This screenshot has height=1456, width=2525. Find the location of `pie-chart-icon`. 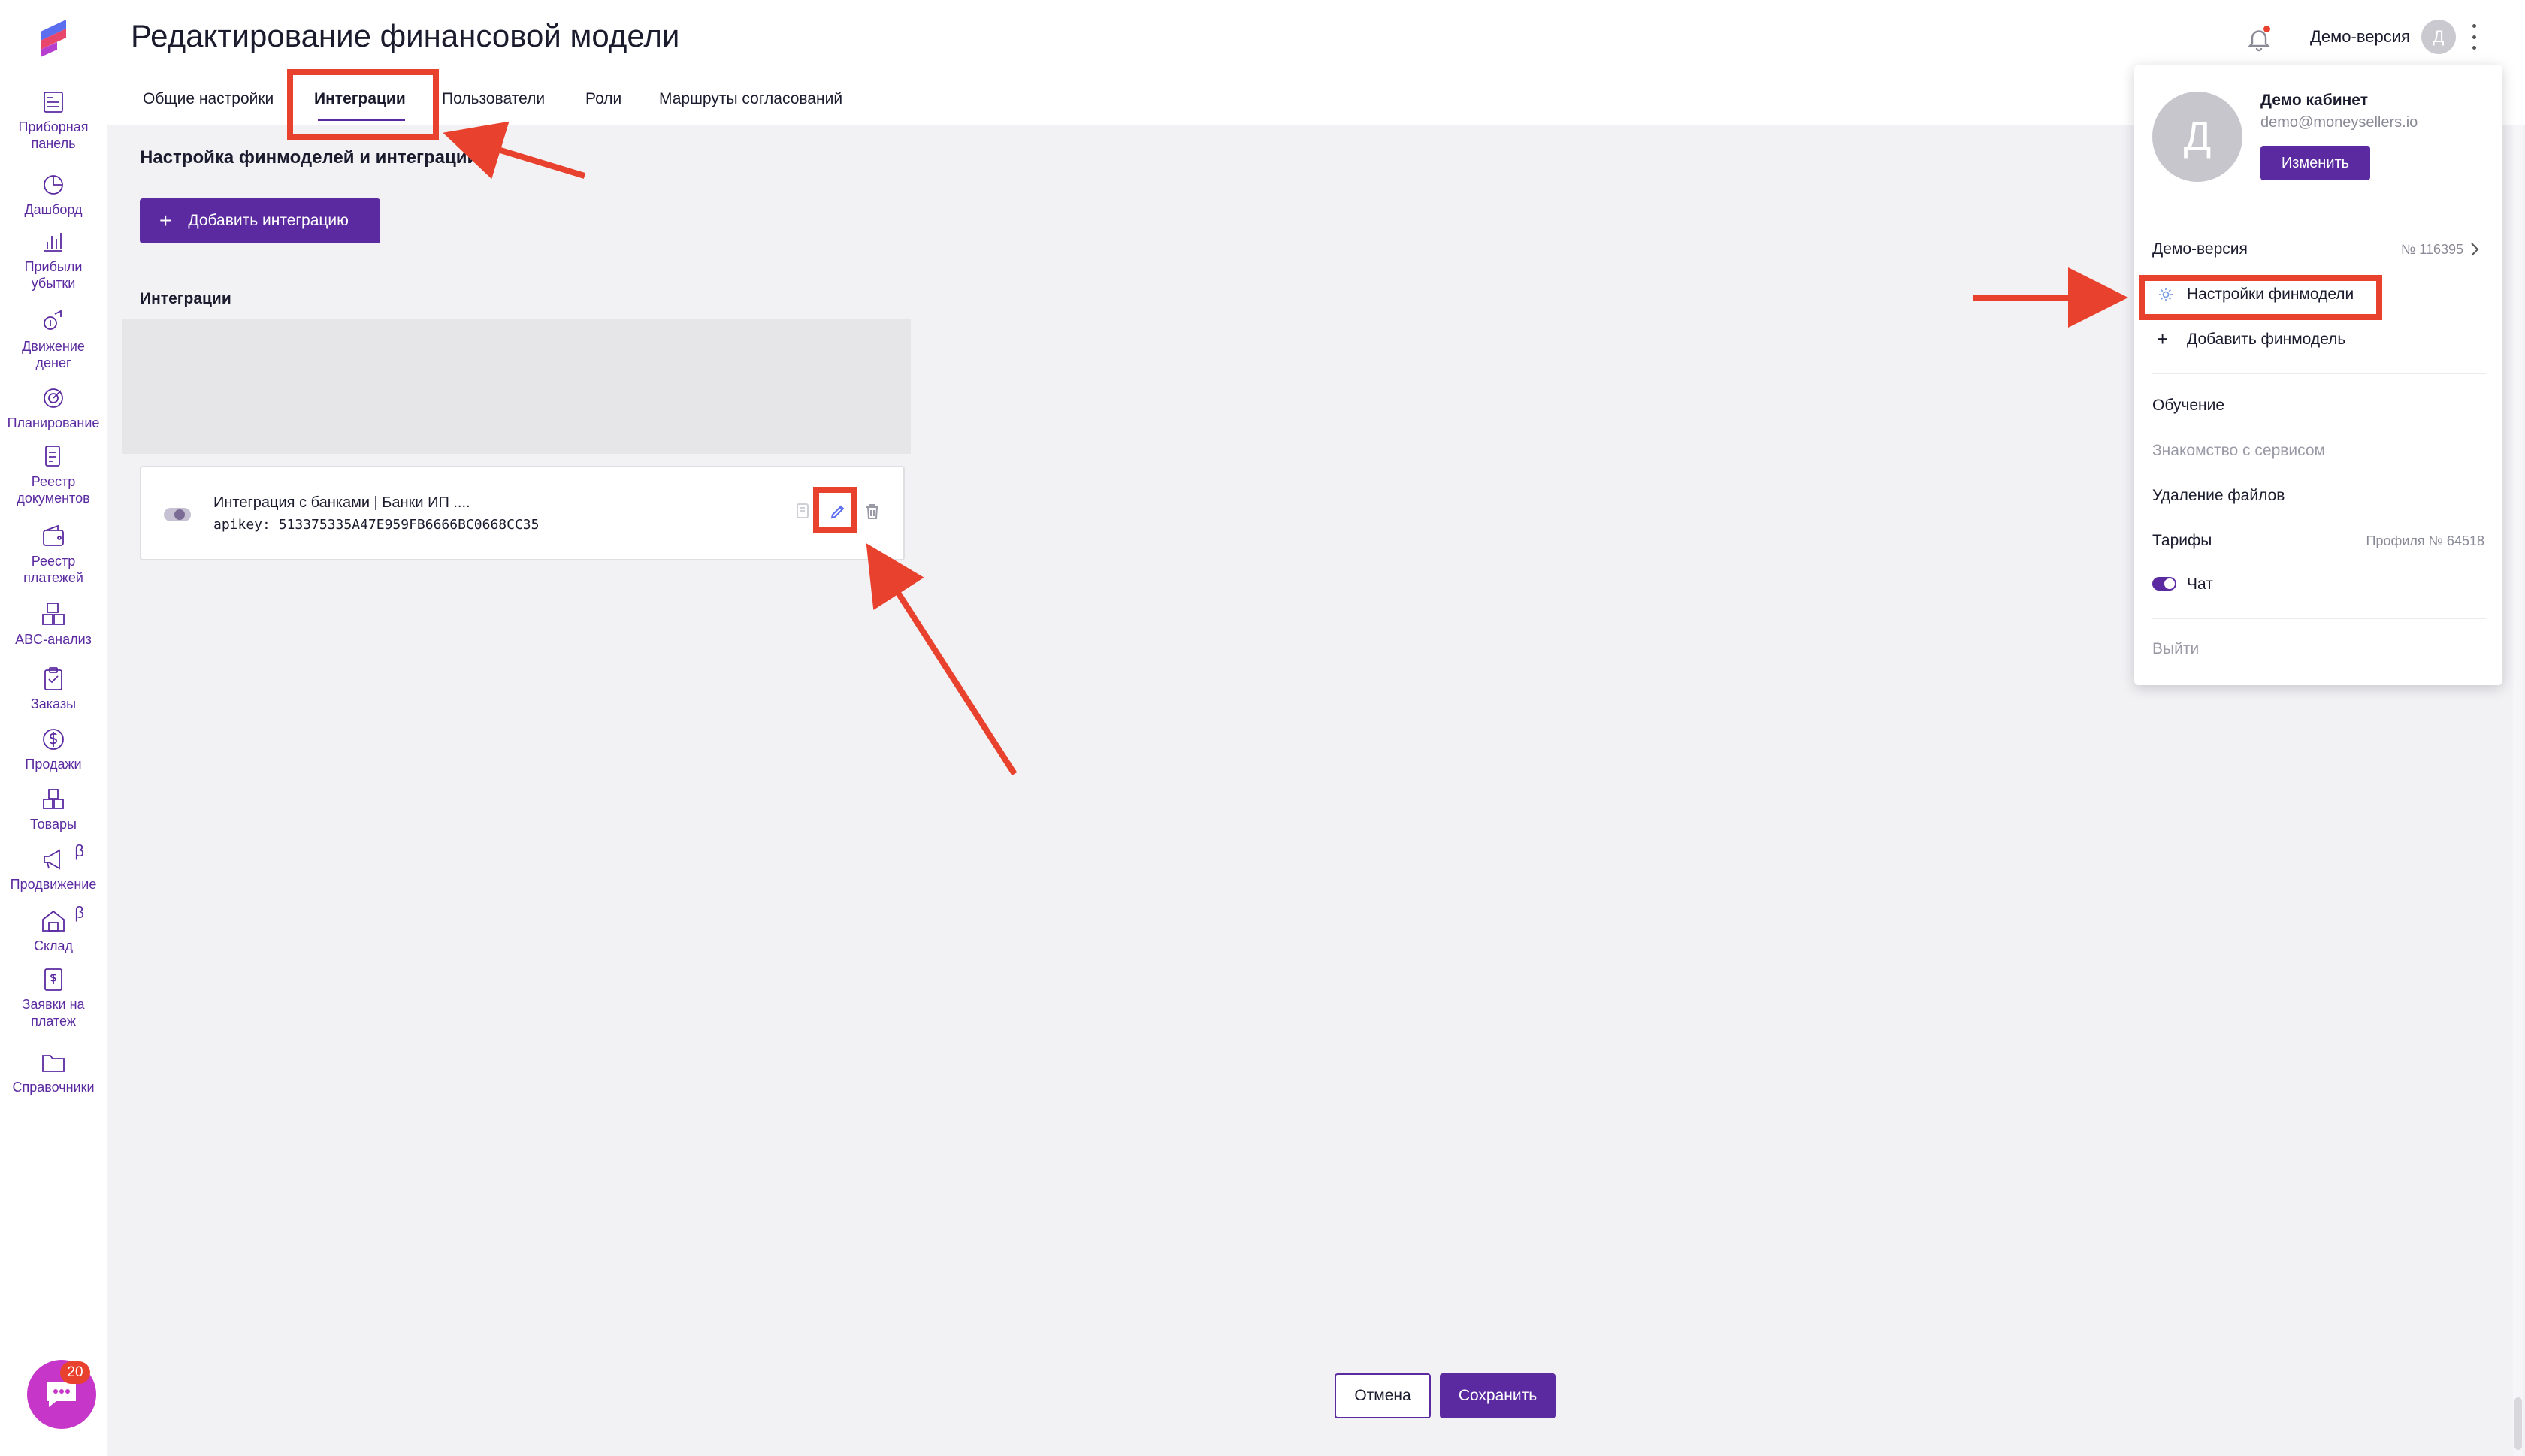

pie-chart-icon is located at coordinates (54, 185).